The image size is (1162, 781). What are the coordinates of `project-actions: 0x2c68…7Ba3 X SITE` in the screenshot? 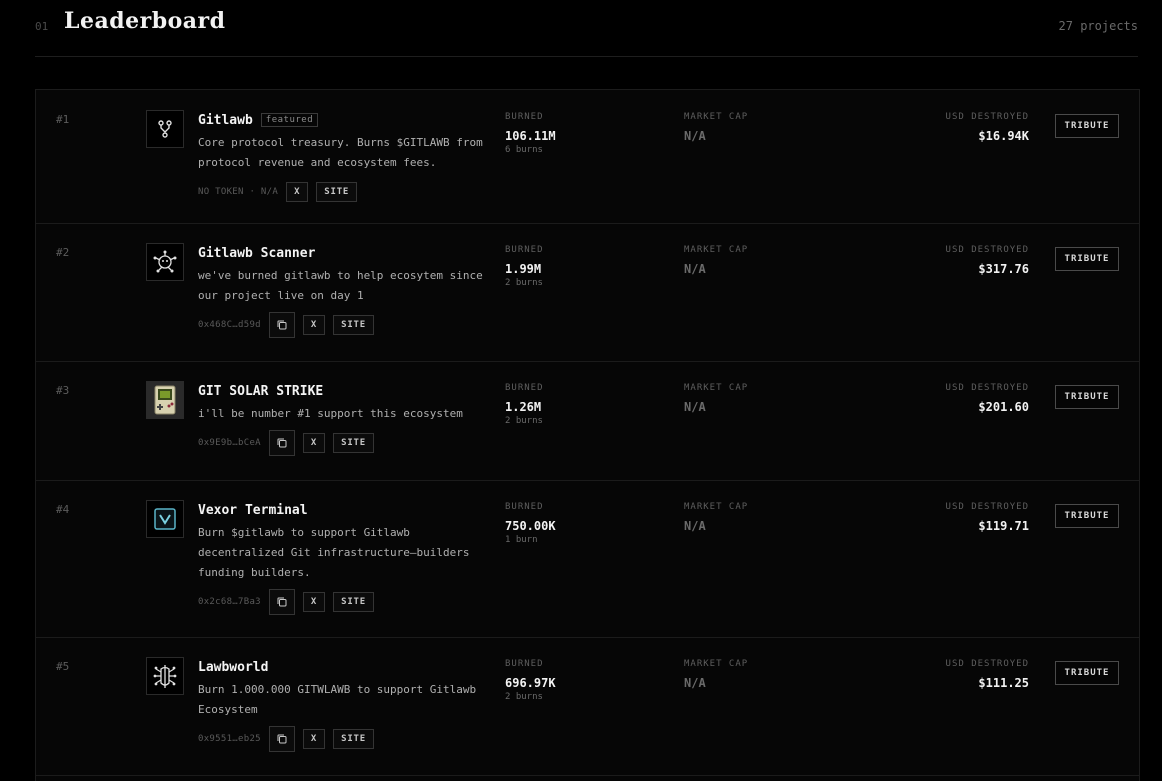 It's located at (348, 602).